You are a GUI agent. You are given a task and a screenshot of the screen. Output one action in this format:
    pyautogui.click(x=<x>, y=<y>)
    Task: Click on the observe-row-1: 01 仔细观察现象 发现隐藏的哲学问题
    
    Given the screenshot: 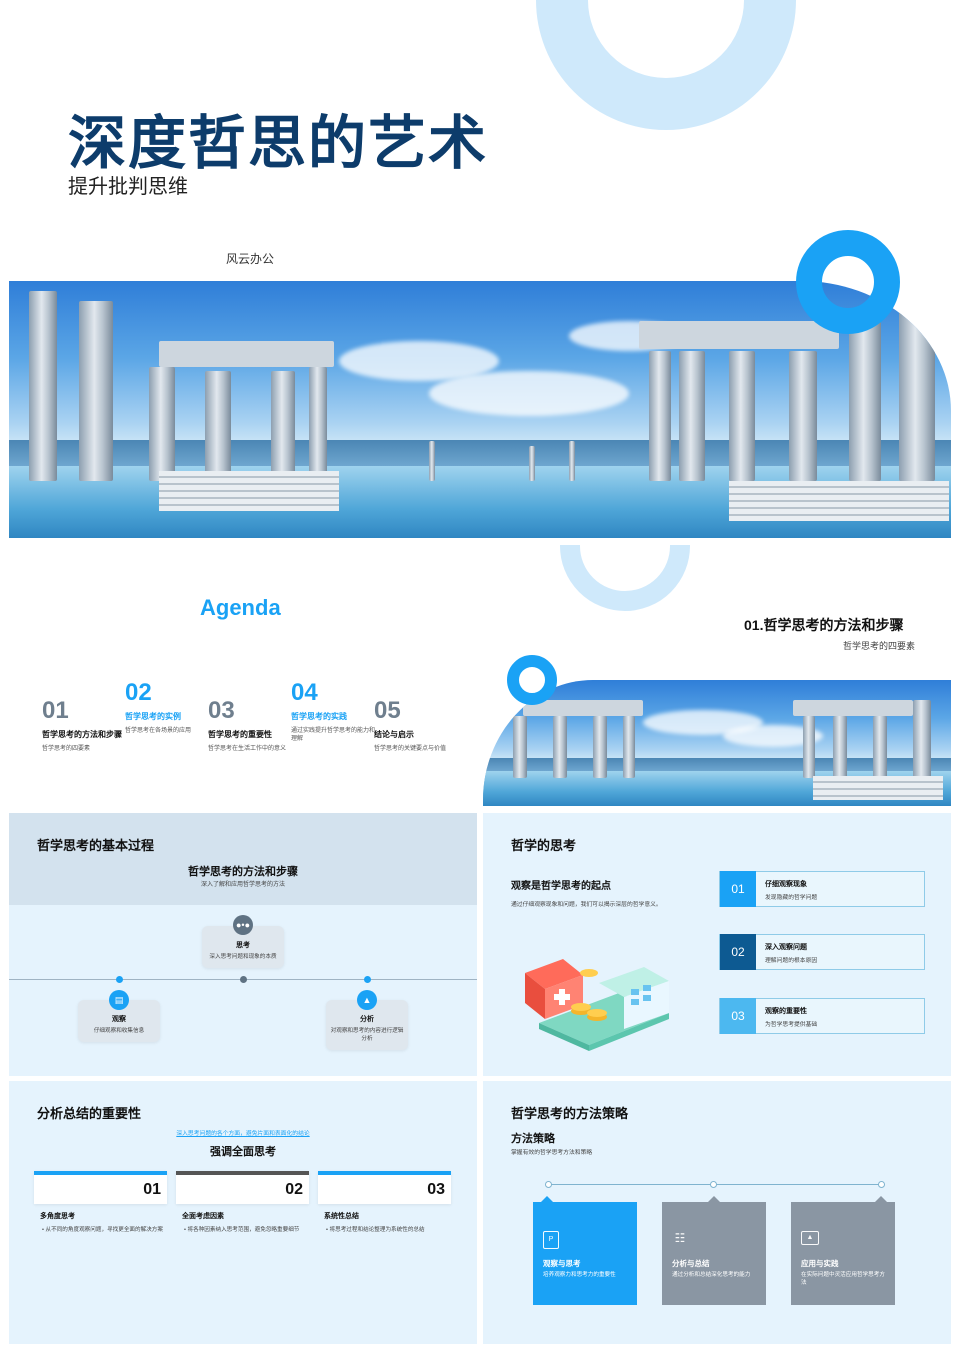 What is the action you would take?
    pyautogui.click(x=822, y=889)
    